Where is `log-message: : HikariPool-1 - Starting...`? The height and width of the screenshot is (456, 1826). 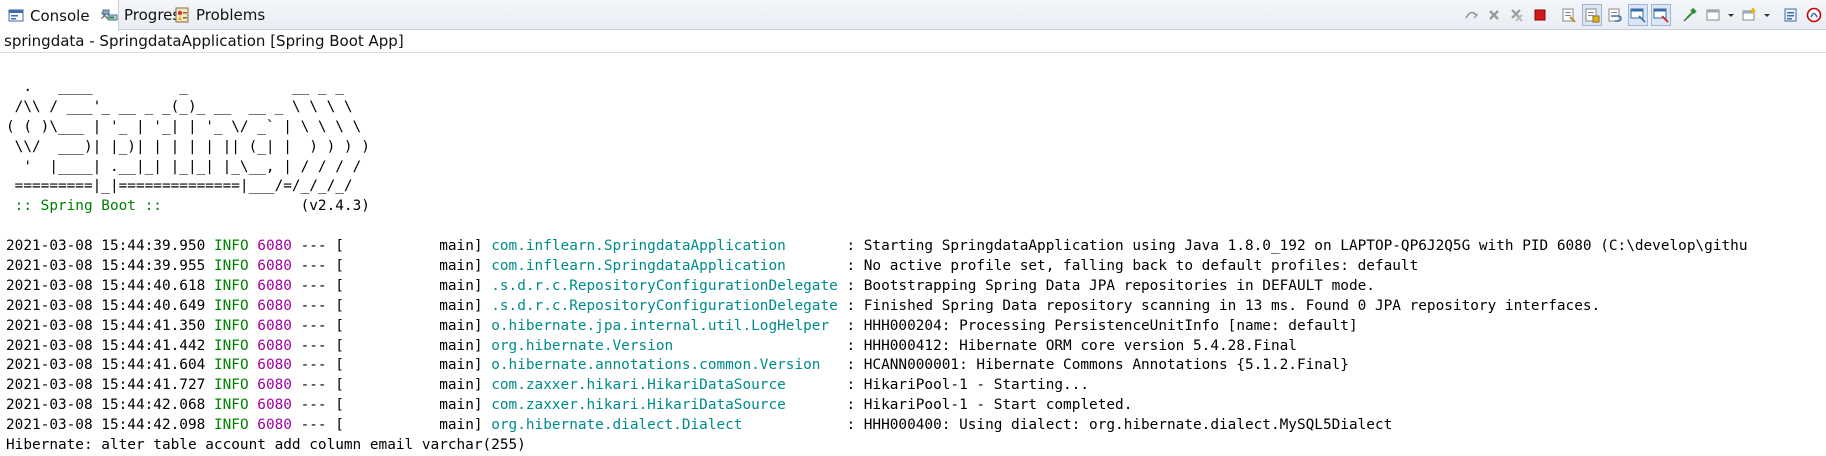 log-message: : HikariPool-1 - Starting... is located at coordinates (963, 385).